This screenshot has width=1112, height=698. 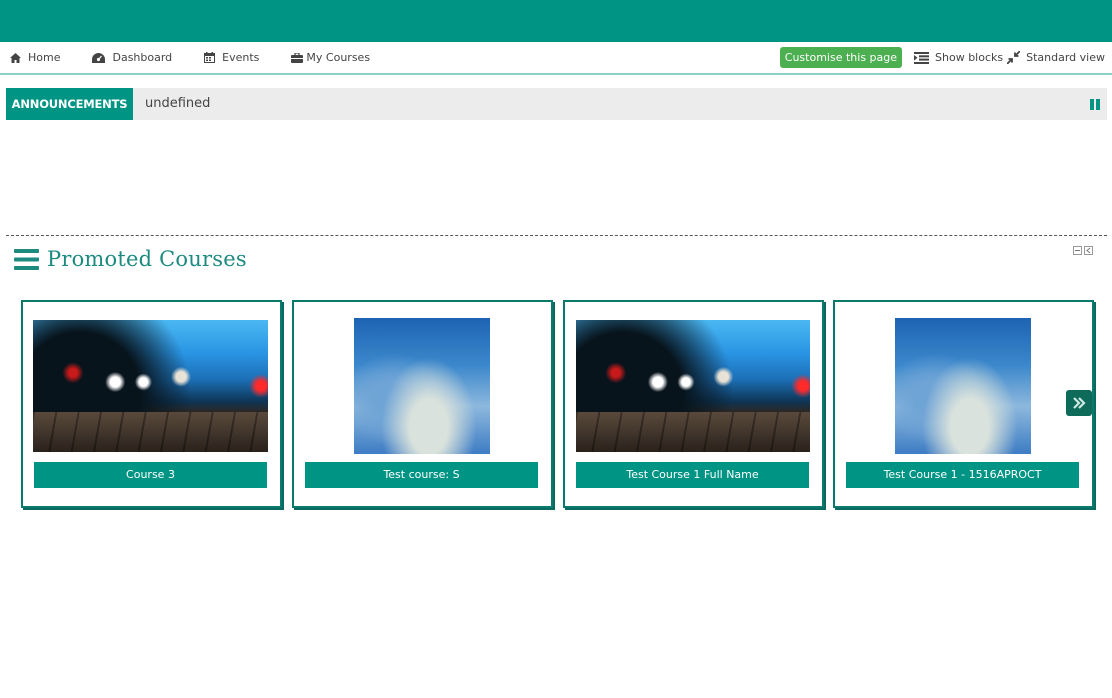 What do you see at coordinates (1088, 250) in the screenshot?
I see `dock-block-icon` at bounding box center [1088, 250].